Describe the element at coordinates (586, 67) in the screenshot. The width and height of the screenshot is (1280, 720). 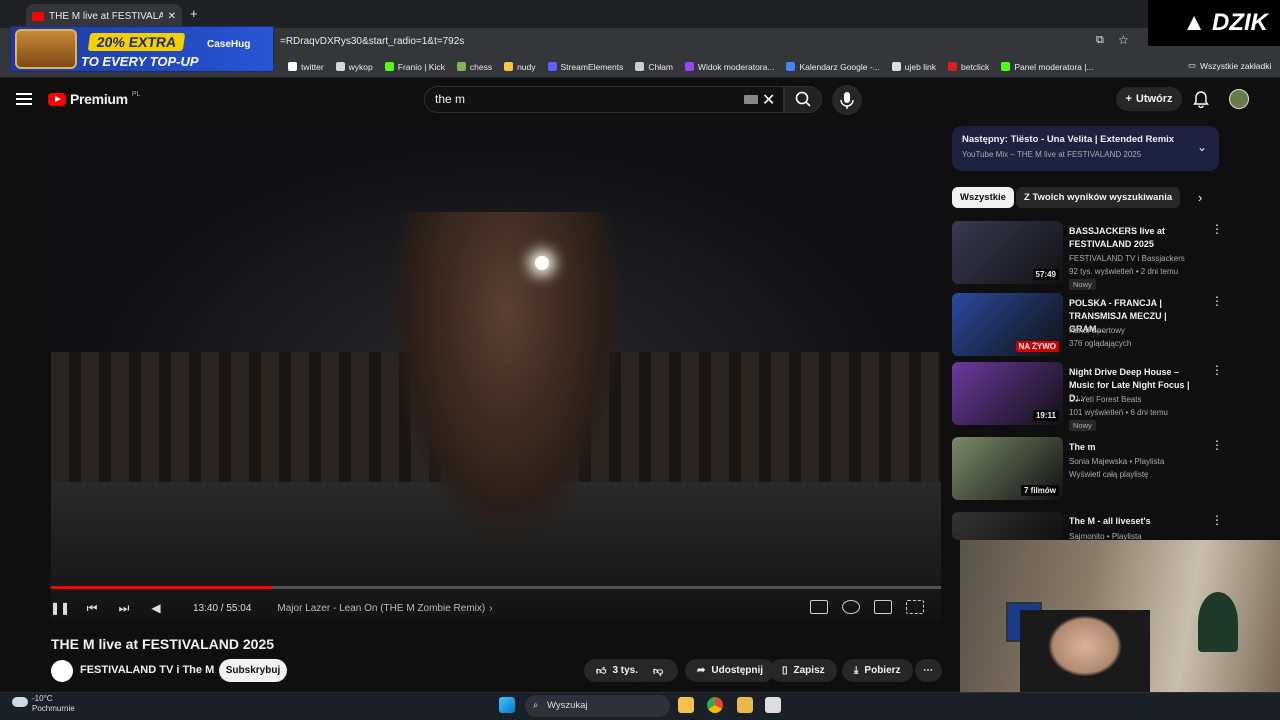
I see `bookmark-item: StreamElements` at that location.